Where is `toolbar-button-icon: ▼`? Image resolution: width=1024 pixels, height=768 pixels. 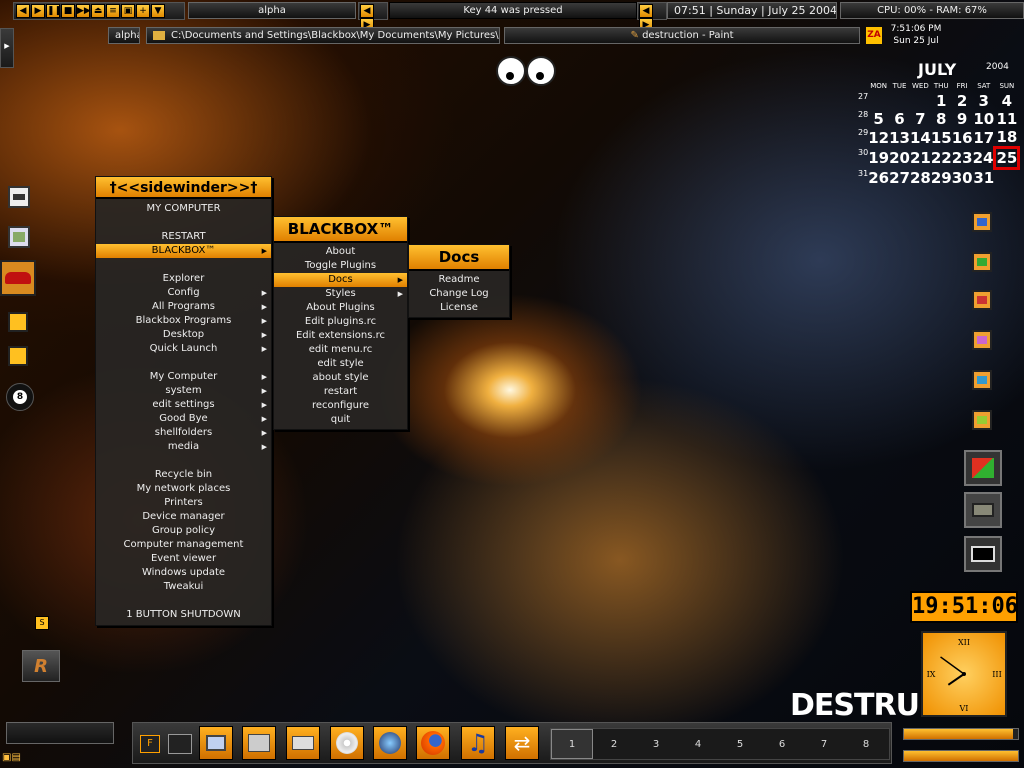 toolbar-button-icon: ▼ is located at coordinates (158, 11).